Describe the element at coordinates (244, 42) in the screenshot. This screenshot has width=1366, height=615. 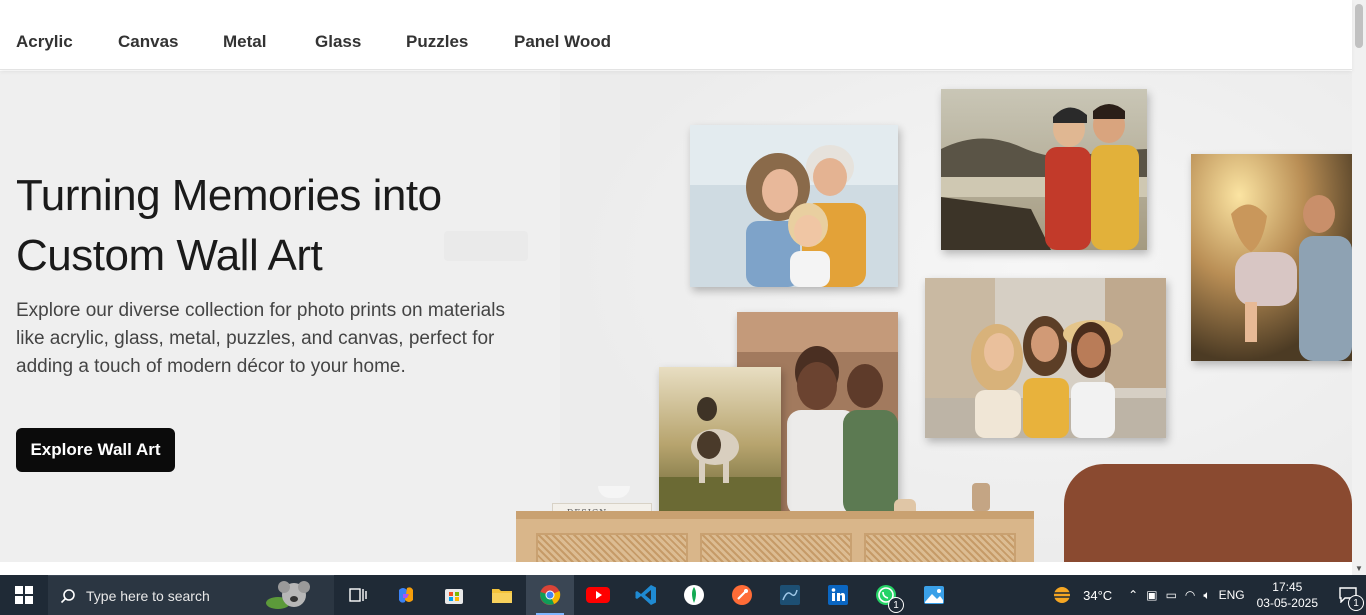
I see `nav-item-metal: Metal` at that location.